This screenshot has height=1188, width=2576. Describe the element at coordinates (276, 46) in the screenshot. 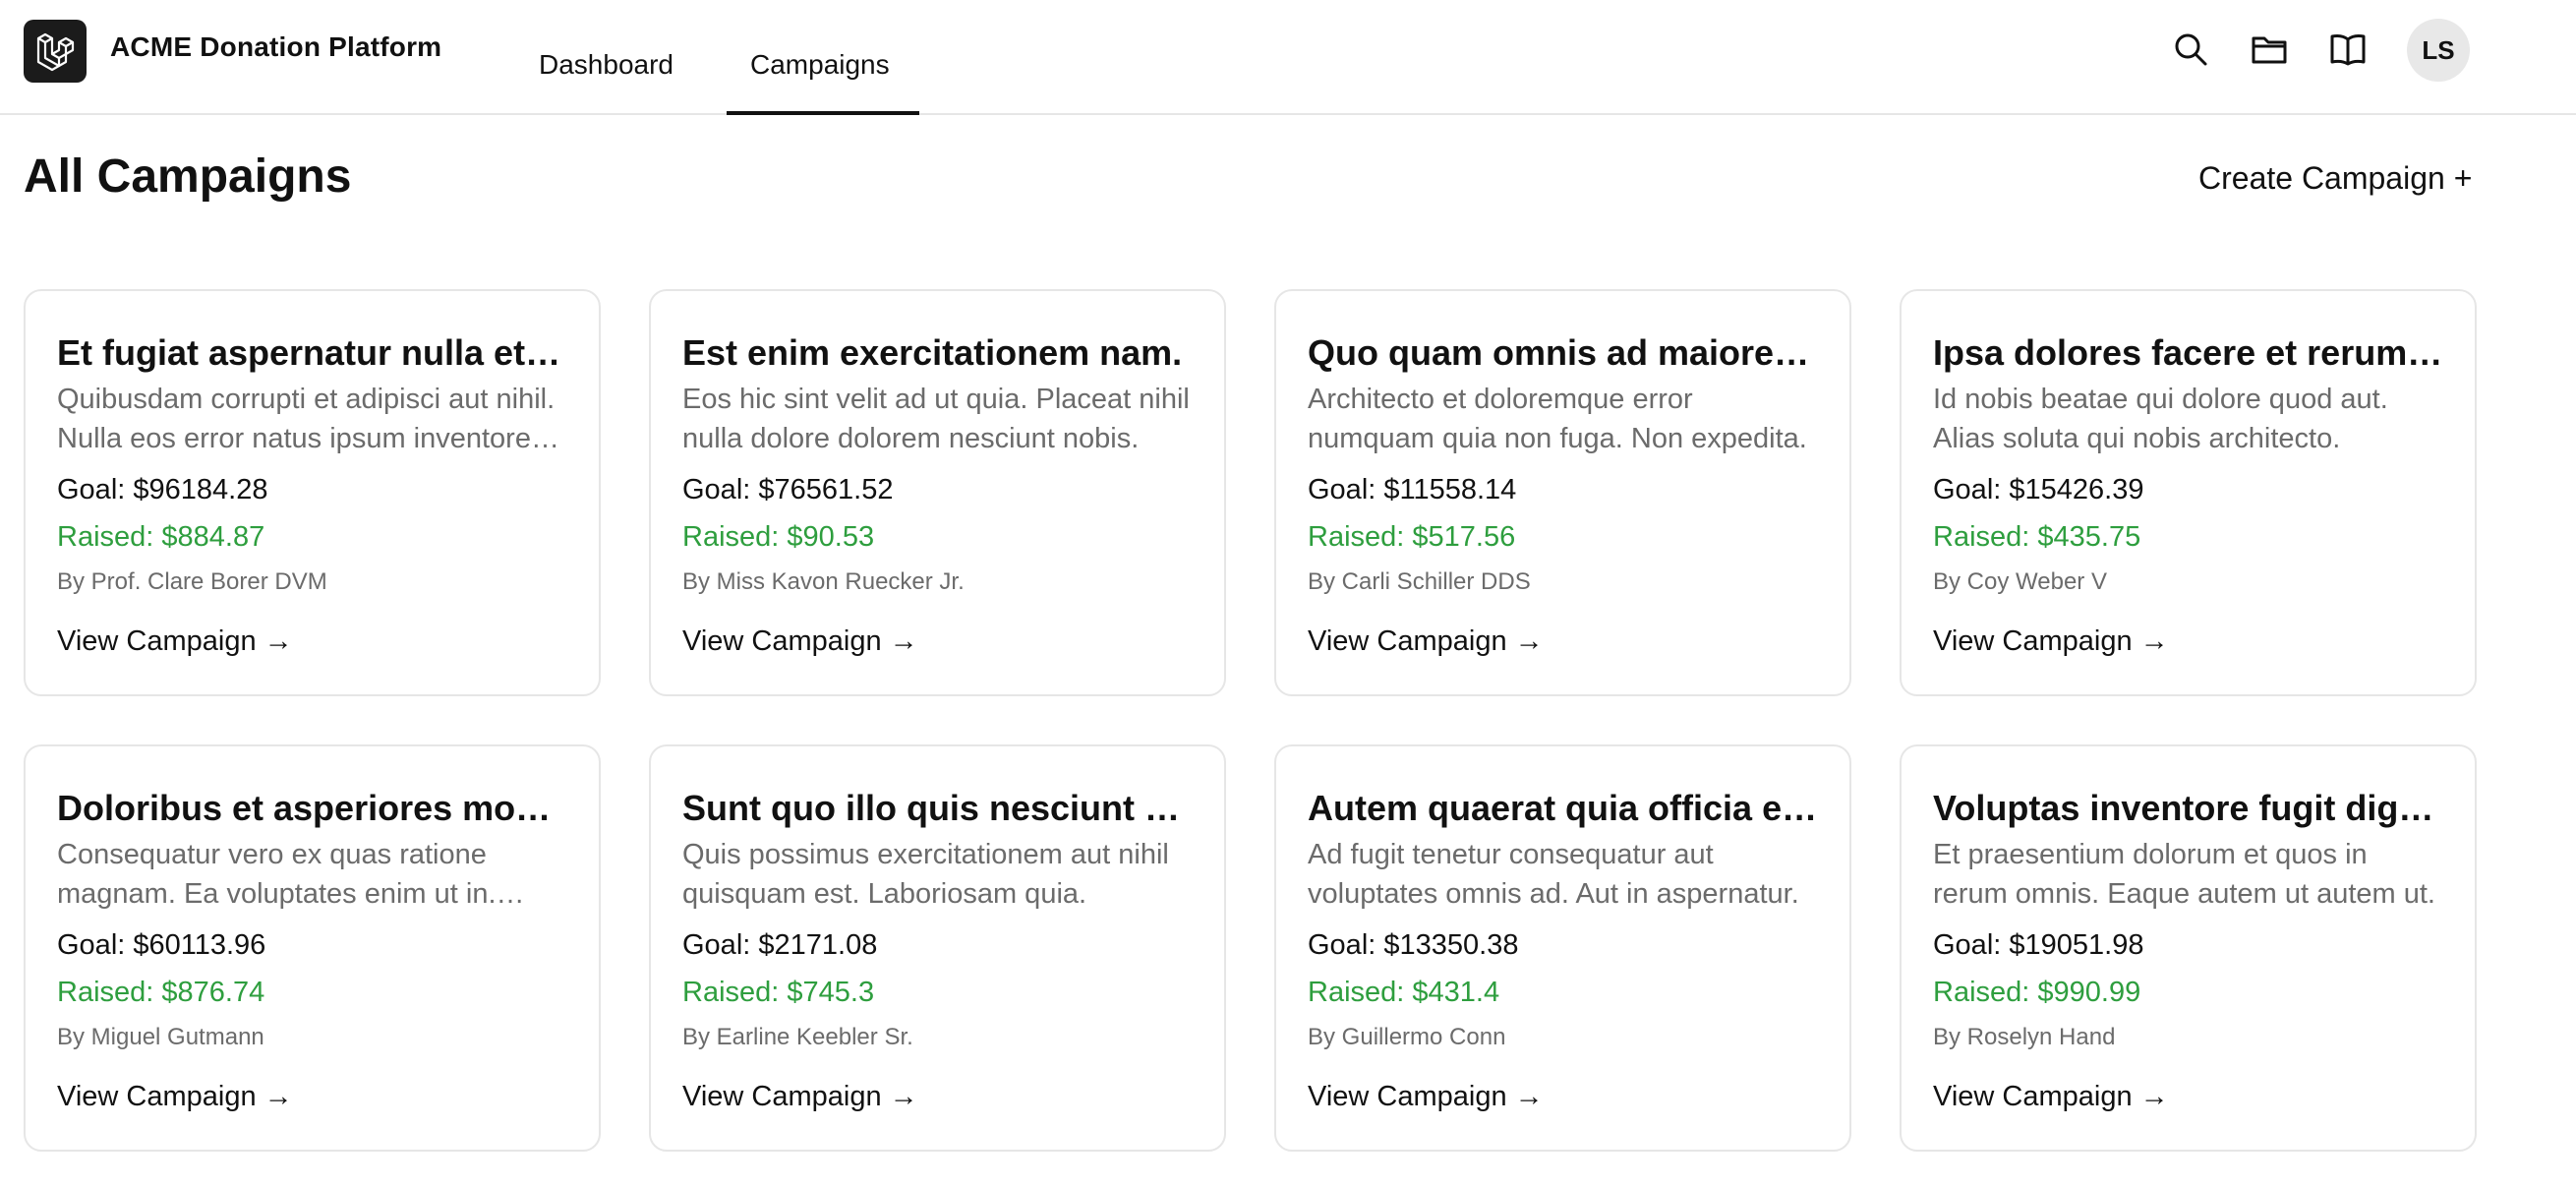

I see `app-title: ACME Donation Platform` at that location.